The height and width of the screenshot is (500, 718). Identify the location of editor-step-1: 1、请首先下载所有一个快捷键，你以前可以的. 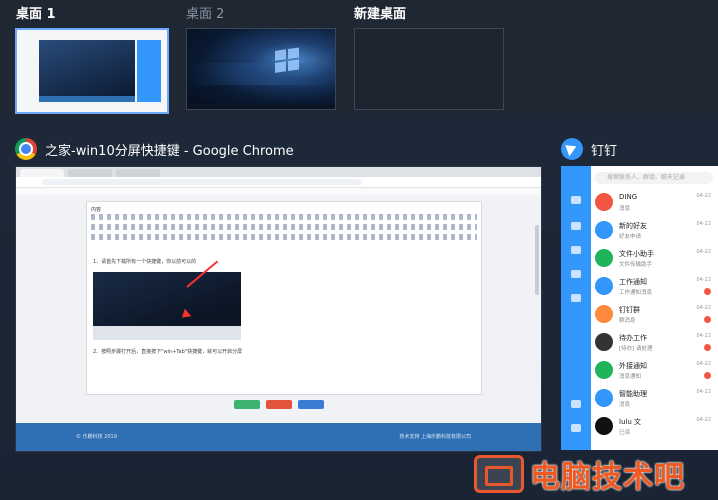
(145, 262).